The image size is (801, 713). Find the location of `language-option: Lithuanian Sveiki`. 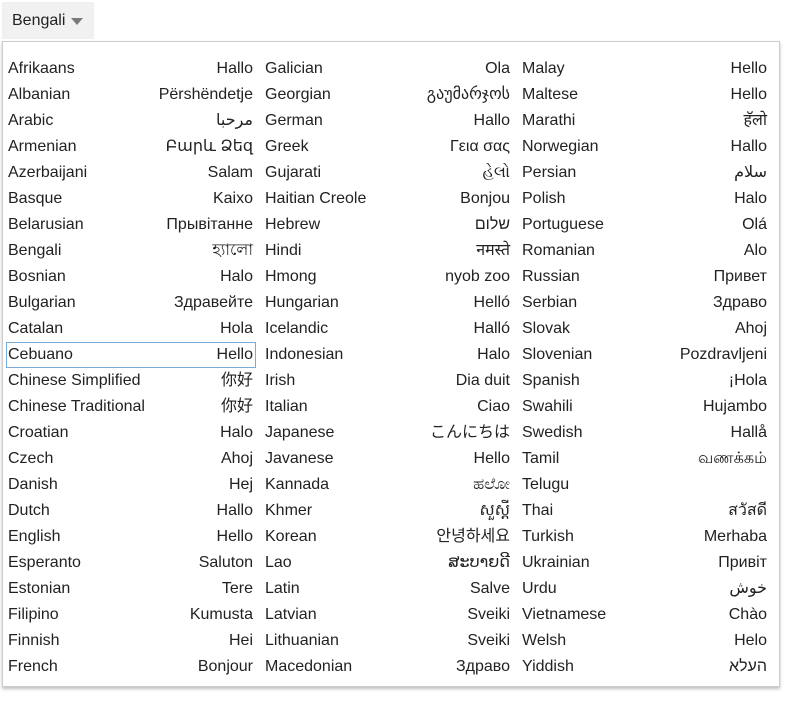

language-option: Lithuanian Sveiki is located at coordinates (388, 641).